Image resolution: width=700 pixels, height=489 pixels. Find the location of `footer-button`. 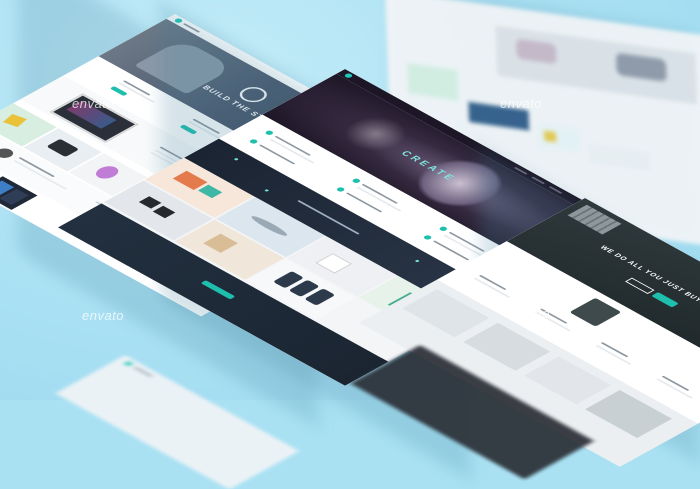

footer-button is located at coordinates (218, 290).